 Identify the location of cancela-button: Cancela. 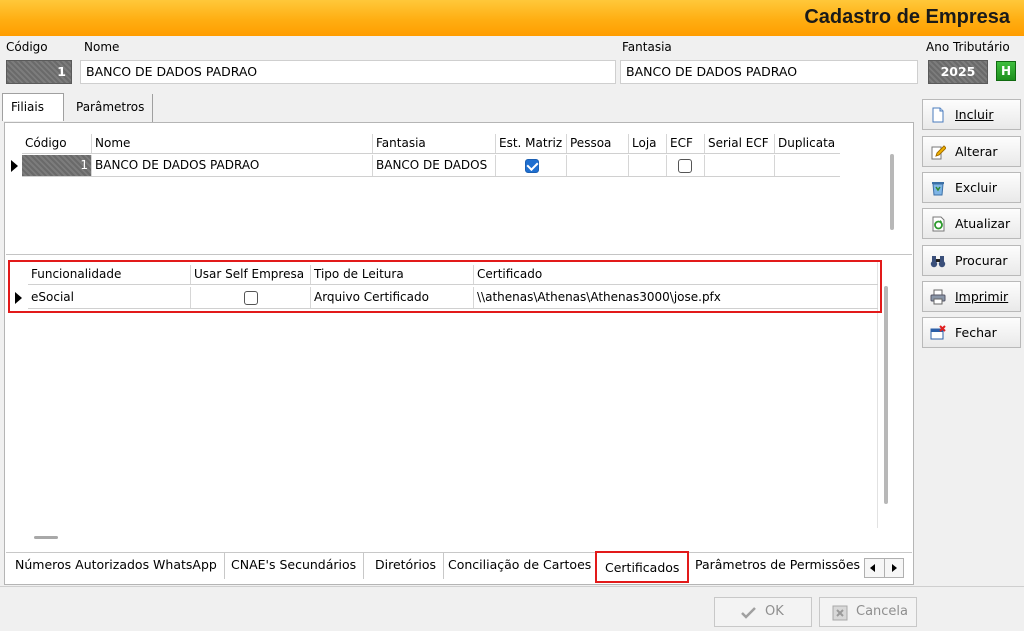
(868, 612).